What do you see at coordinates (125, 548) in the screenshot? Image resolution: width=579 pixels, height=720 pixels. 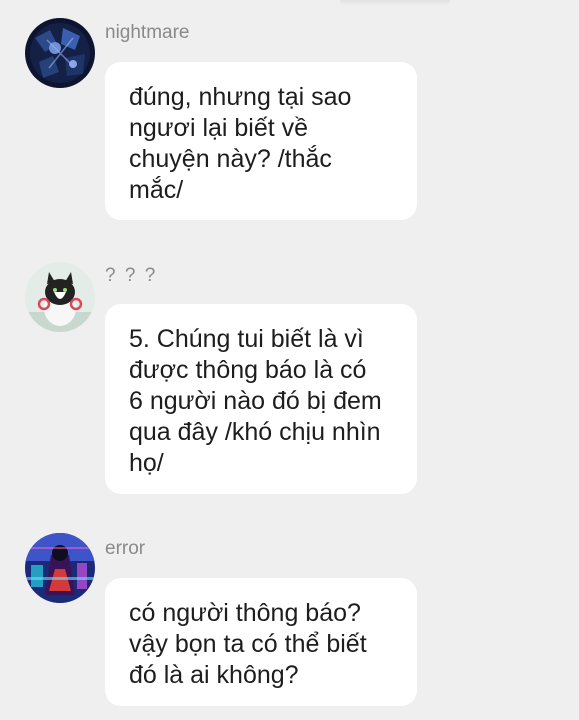 I see `username-label: error` at bounding box center [125, 548].